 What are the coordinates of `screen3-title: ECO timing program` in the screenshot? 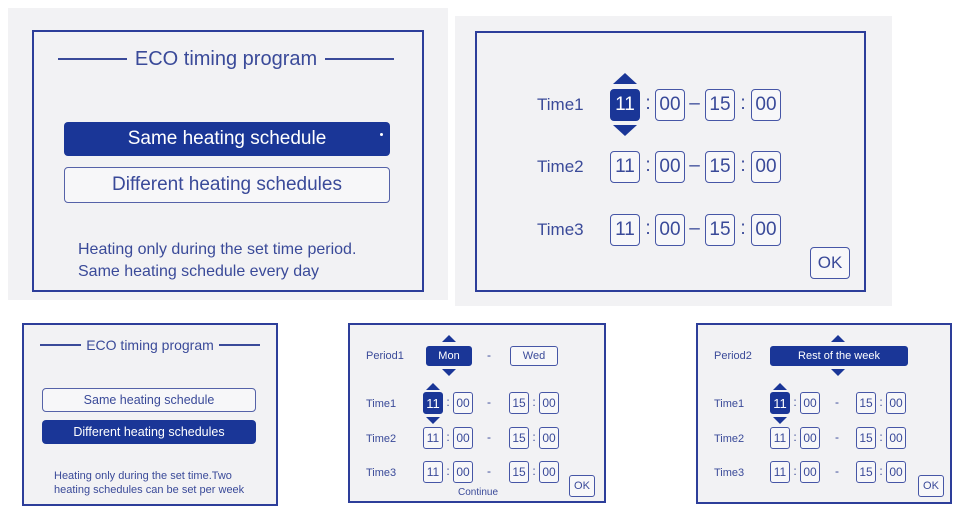 It's located at (150, 345).